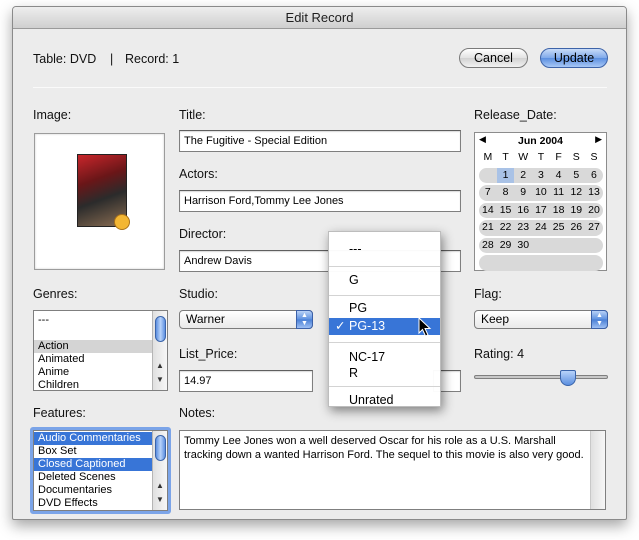 This screenshot has height=540, width=639. Describe the element at coordinates (541, 263) in the screenshot. I see `calendar-week-empty` at that location.